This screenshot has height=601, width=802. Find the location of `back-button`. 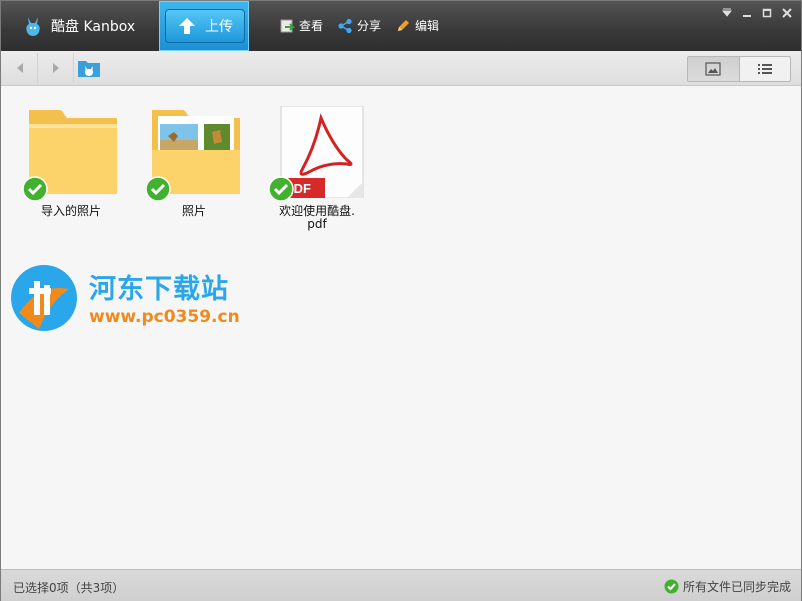

back-button is located at coordinates (20, 68).